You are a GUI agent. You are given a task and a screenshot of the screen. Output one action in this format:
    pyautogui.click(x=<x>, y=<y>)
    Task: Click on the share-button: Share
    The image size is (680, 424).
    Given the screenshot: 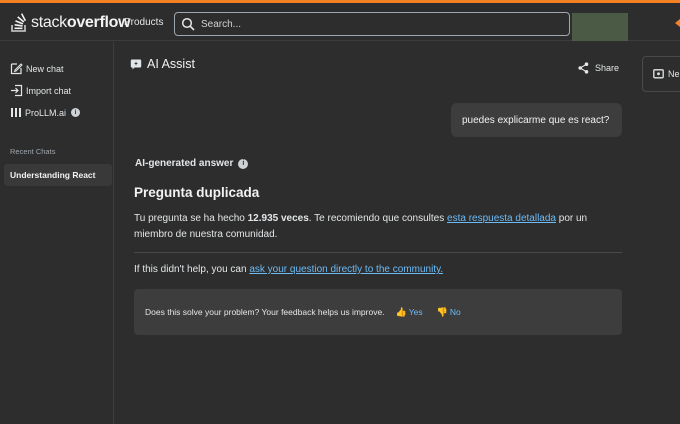 What is the action you would take?
    pyautogui.click(x=598, y=68)
    